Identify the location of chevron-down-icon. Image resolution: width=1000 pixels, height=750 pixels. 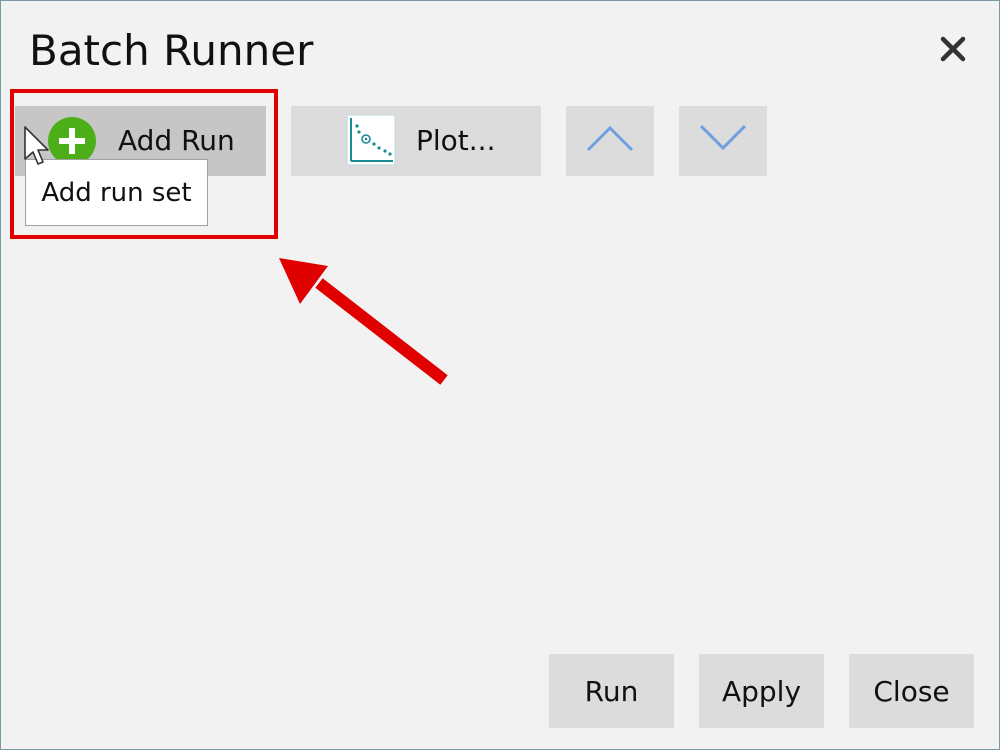
(723, 141).